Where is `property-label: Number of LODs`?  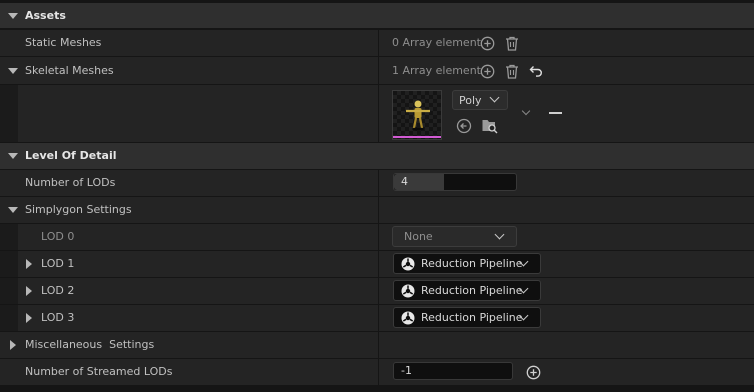
property-label: Number of LODs is located at coordinates (70, 182).